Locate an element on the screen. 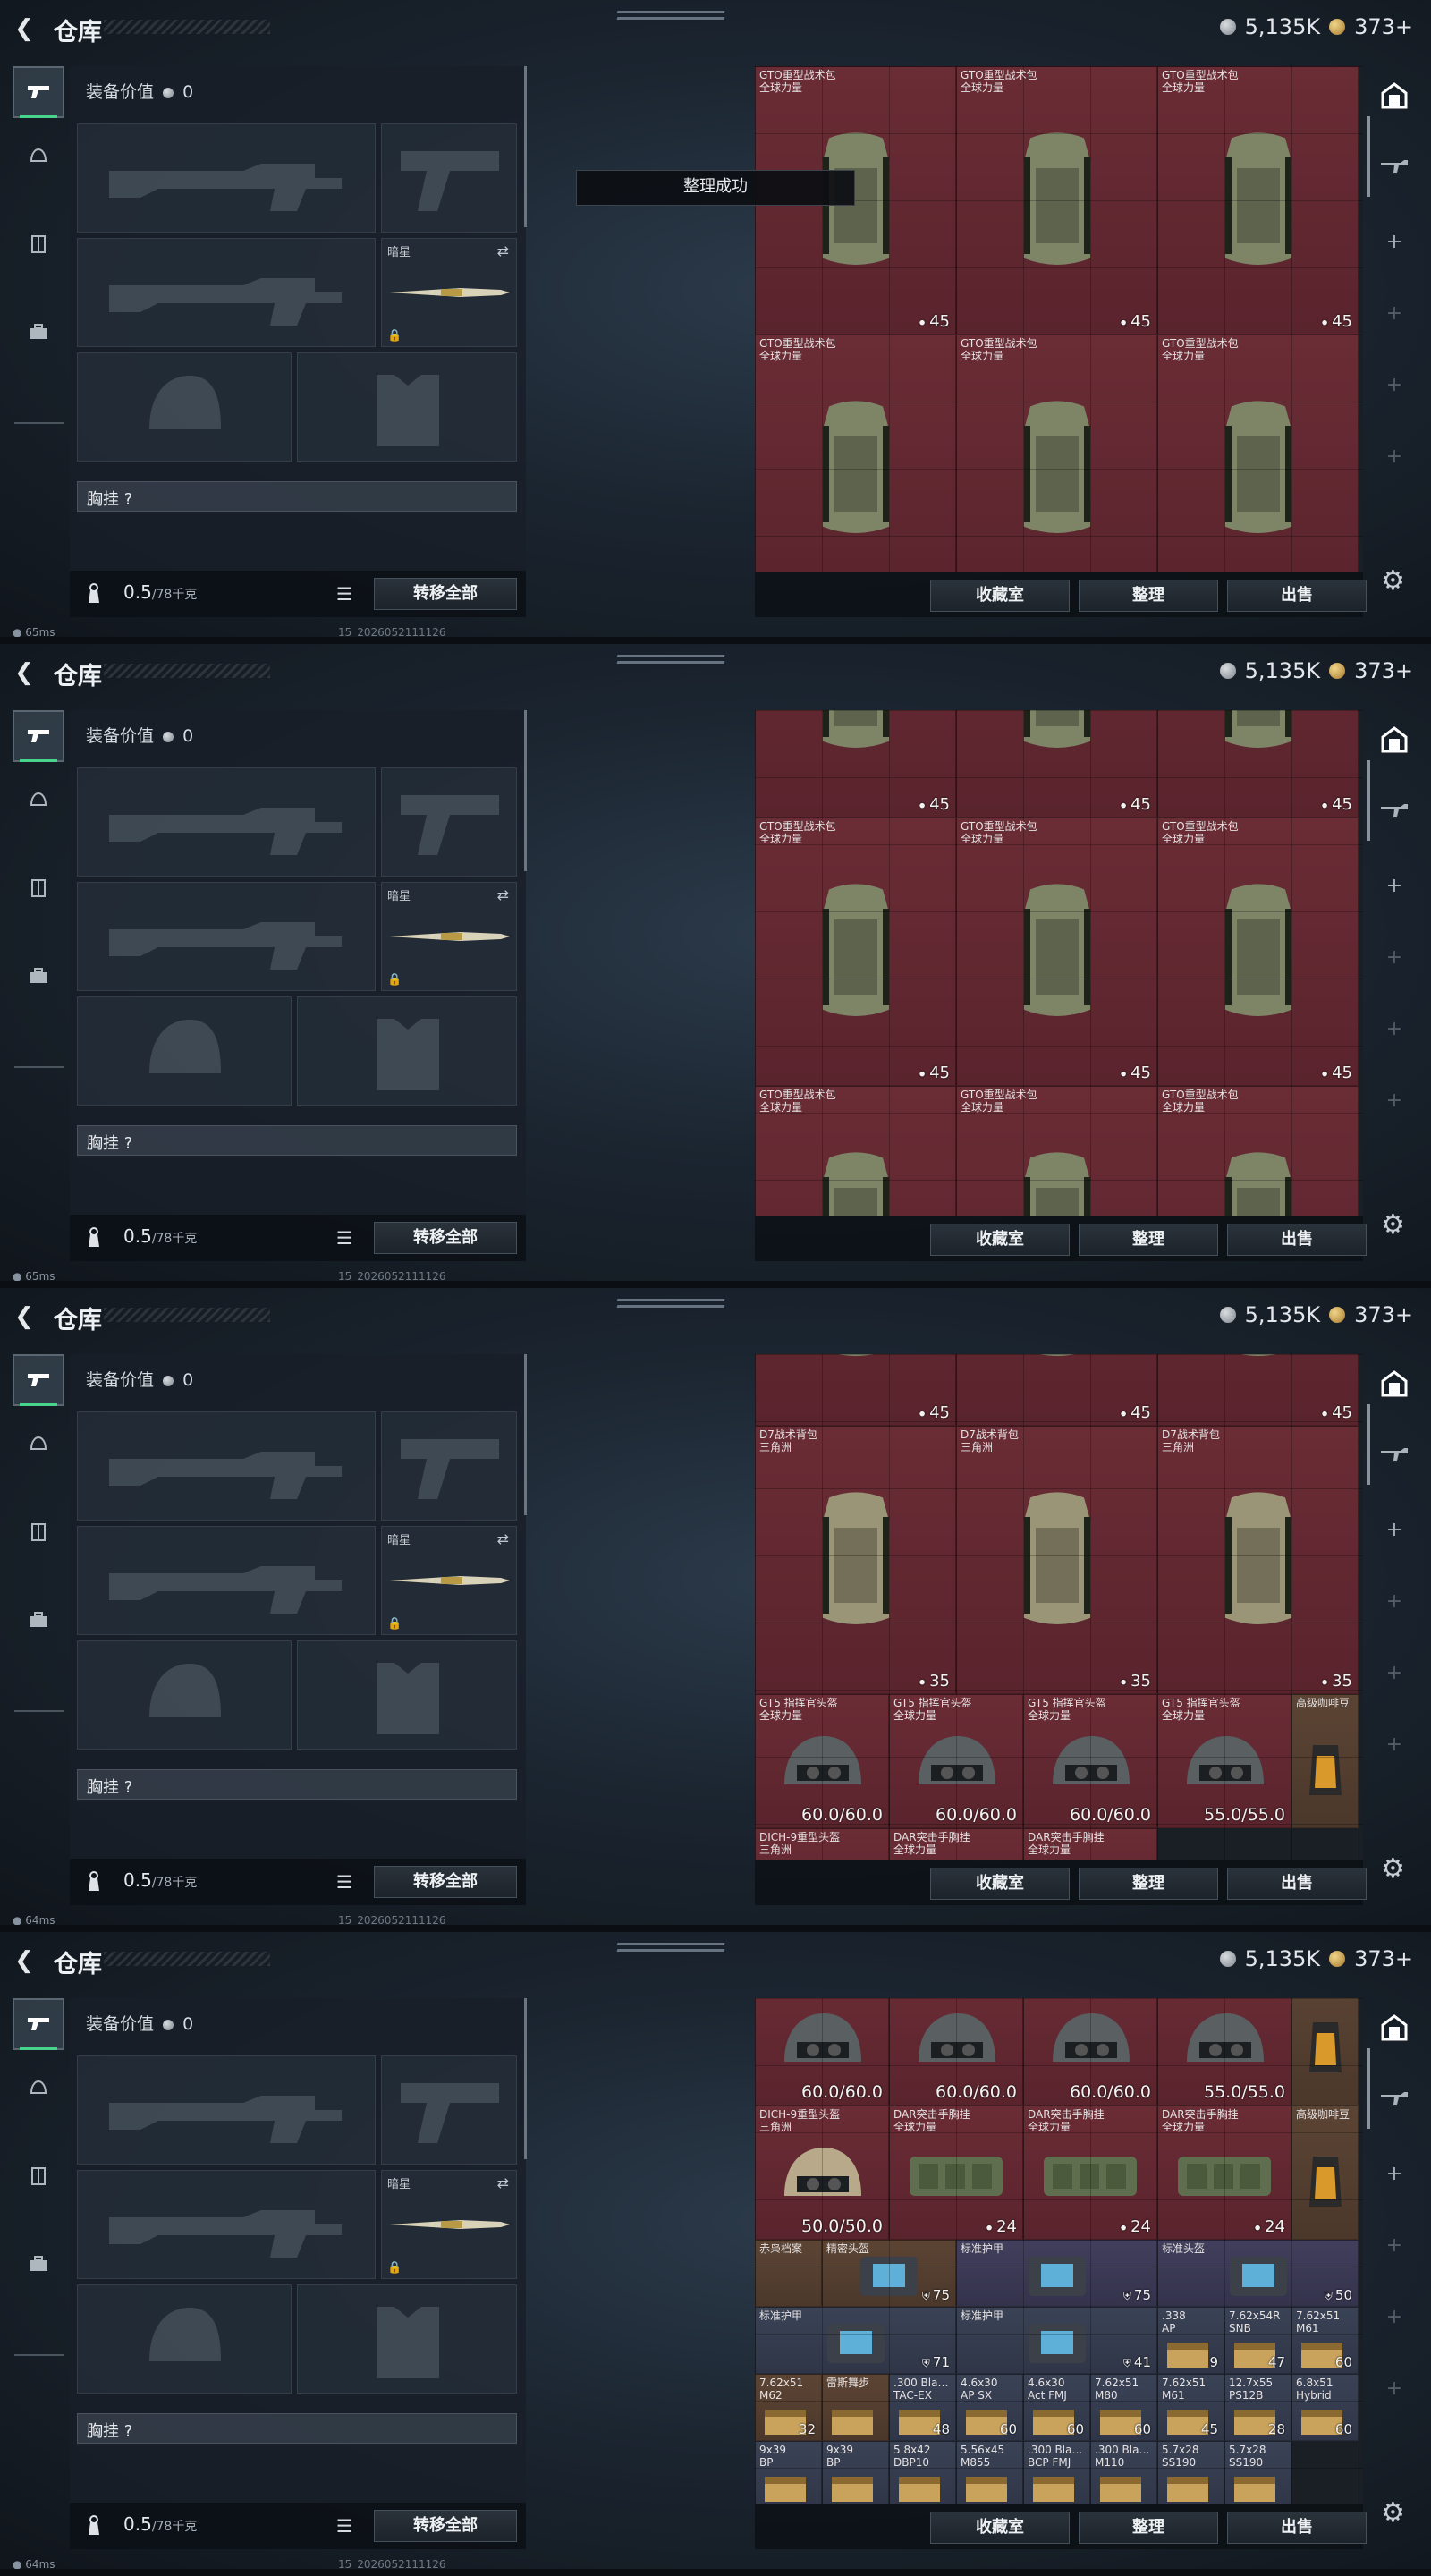  stash-item-dar-rig: DAR突击手胸挂 全球力量 is located at coordinates (1090, 1844).